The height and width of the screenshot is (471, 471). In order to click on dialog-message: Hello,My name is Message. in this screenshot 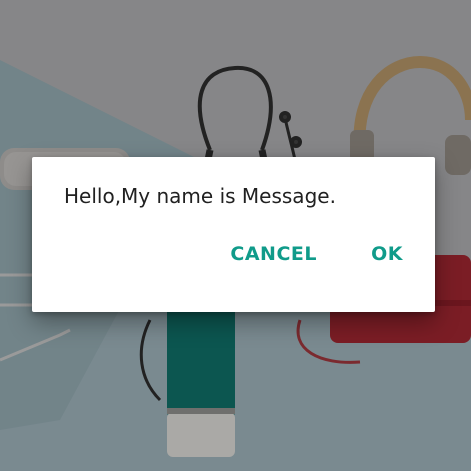, I will do `click(200, 196)`.